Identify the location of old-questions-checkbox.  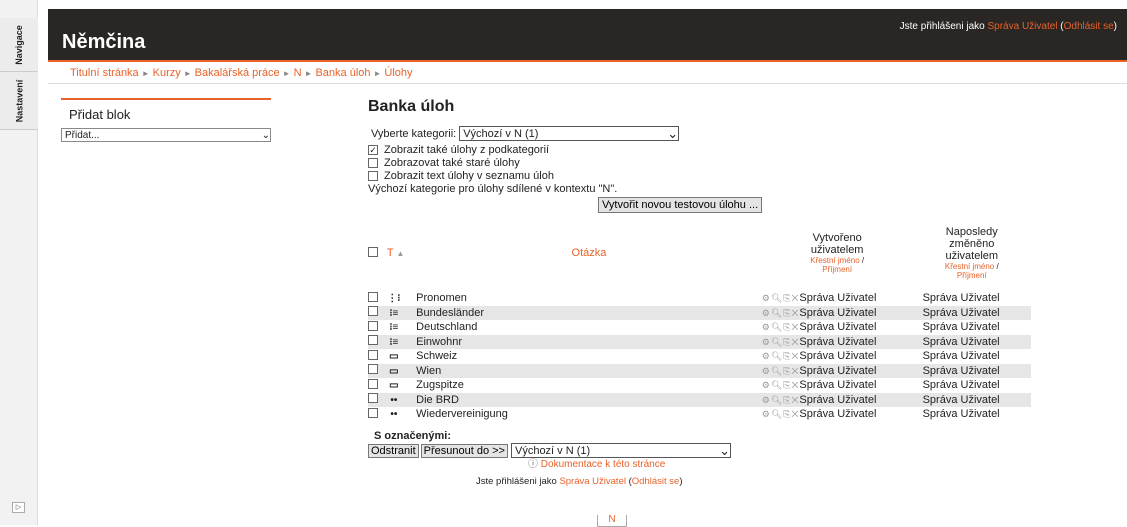
(373, 162).